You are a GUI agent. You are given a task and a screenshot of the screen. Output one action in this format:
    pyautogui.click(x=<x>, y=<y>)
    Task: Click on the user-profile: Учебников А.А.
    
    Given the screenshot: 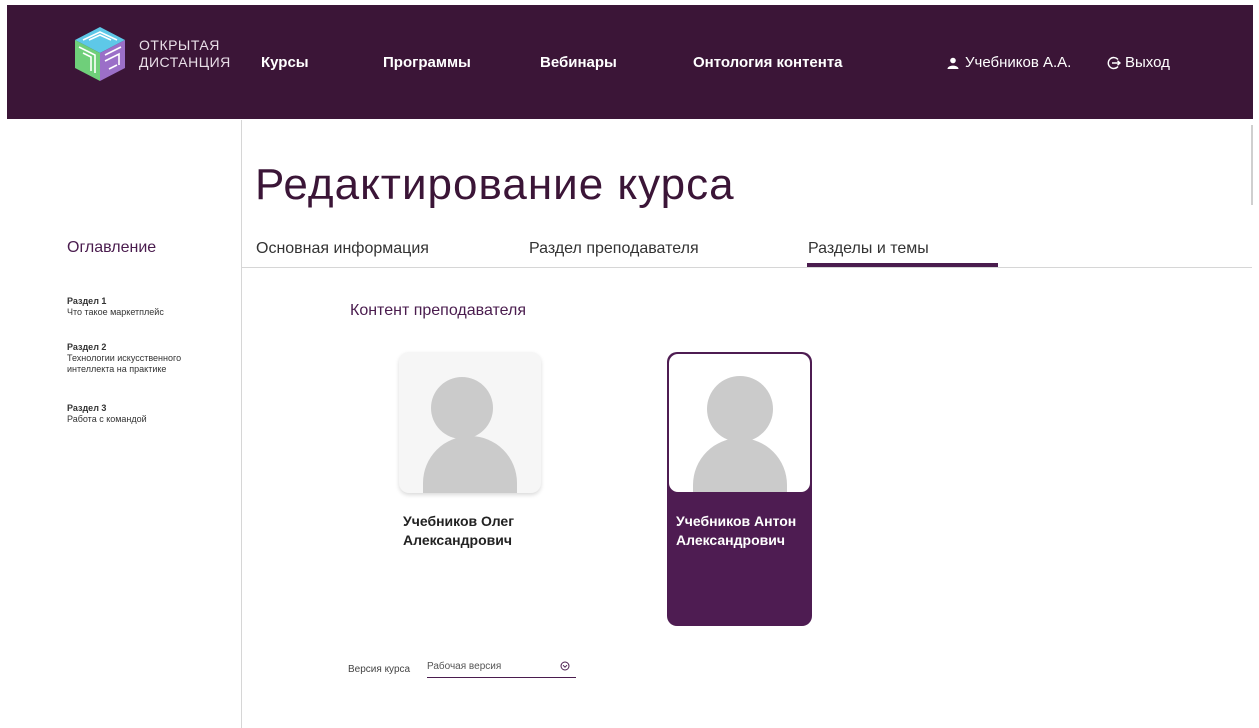 What is the action you would take?
    pyautogui.click(x=1009, y=62)
    